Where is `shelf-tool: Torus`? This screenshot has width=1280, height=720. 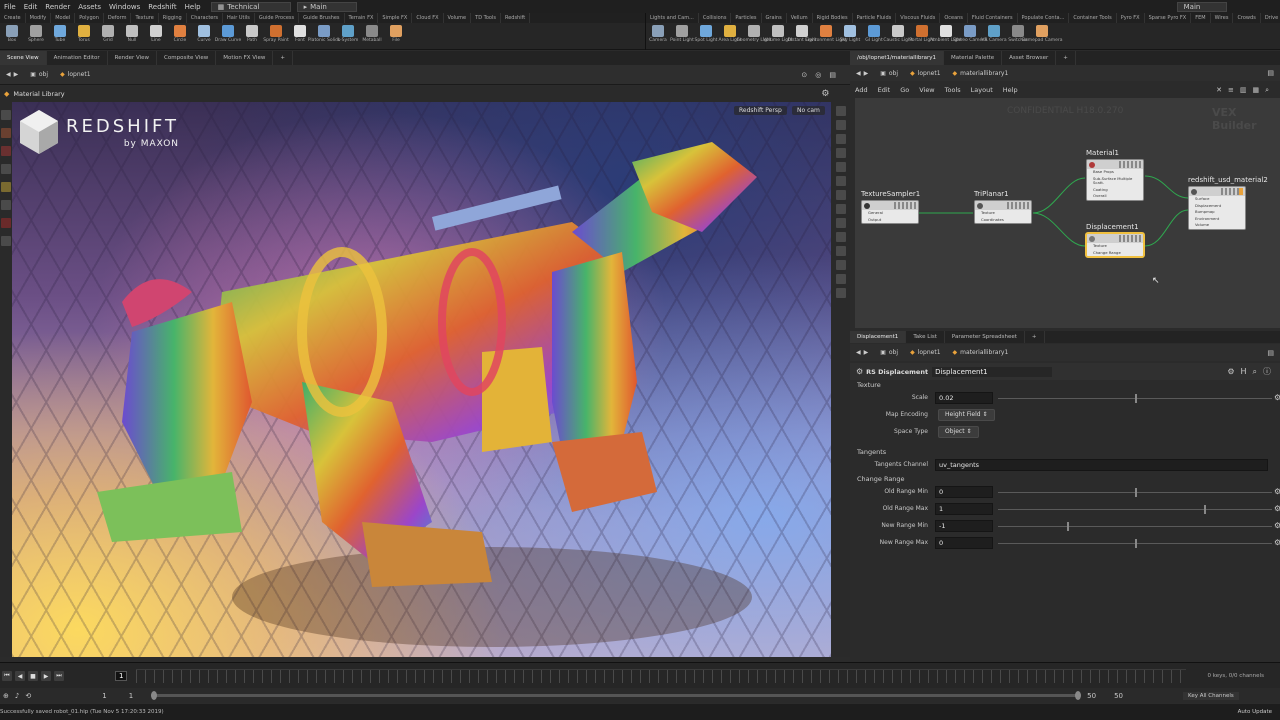 shelf-tool: Torus is located at coordinates (84, 34).